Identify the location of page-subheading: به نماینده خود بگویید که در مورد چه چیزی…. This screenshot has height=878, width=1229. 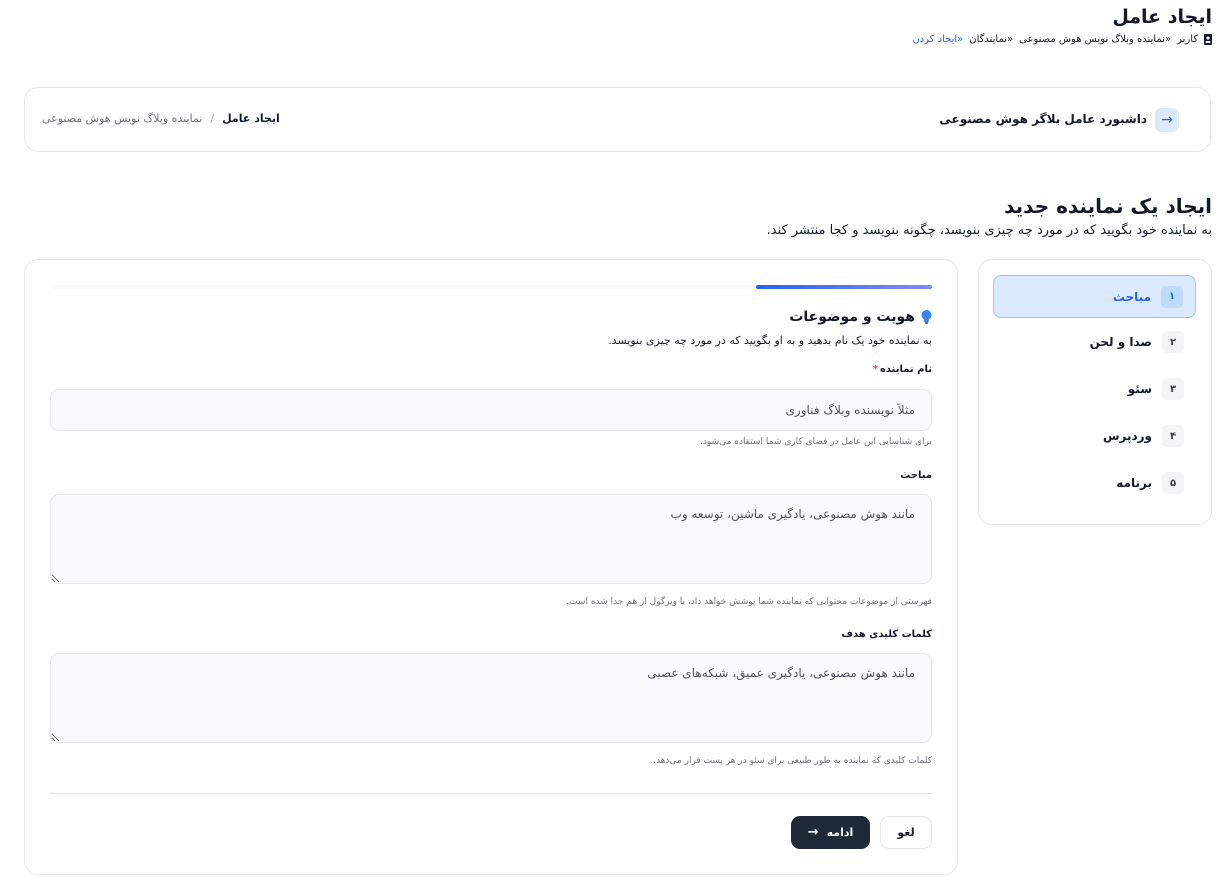
(989, 230).